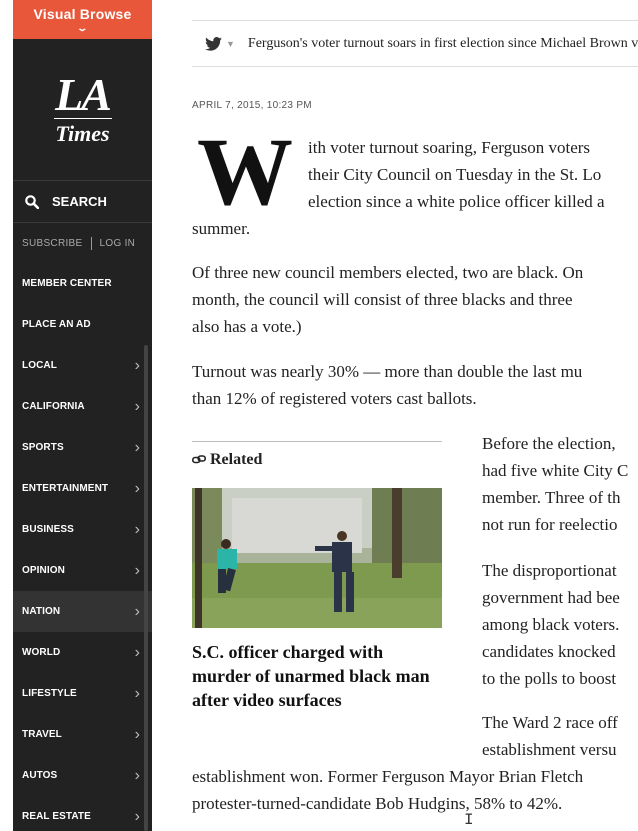 The width and height of the screenshot is (638, 831). I want to click on nav-label: TRAVEL, so click(42, 734).